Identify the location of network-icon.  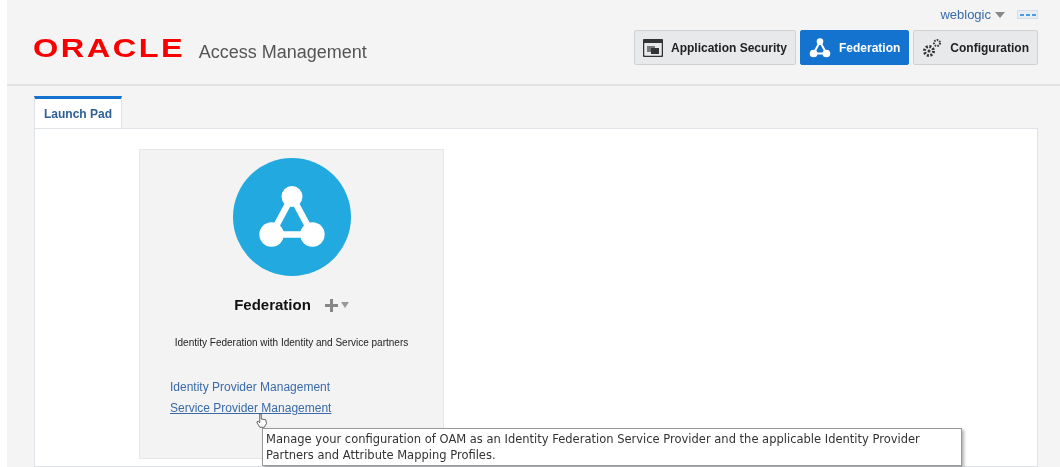
(820, 47).